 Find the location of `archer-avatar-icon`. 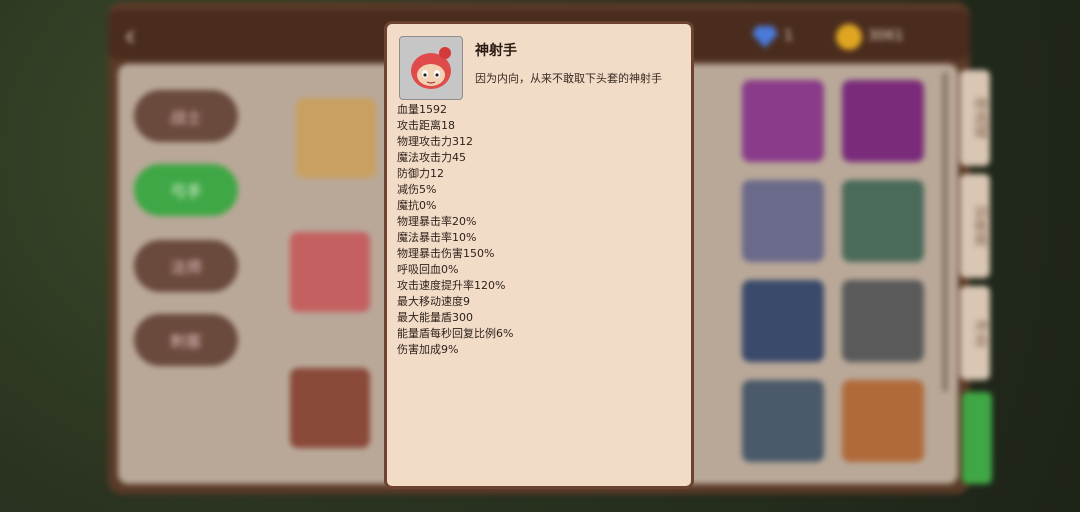

archer-avatar-icon is located at coordinates (431, 68).